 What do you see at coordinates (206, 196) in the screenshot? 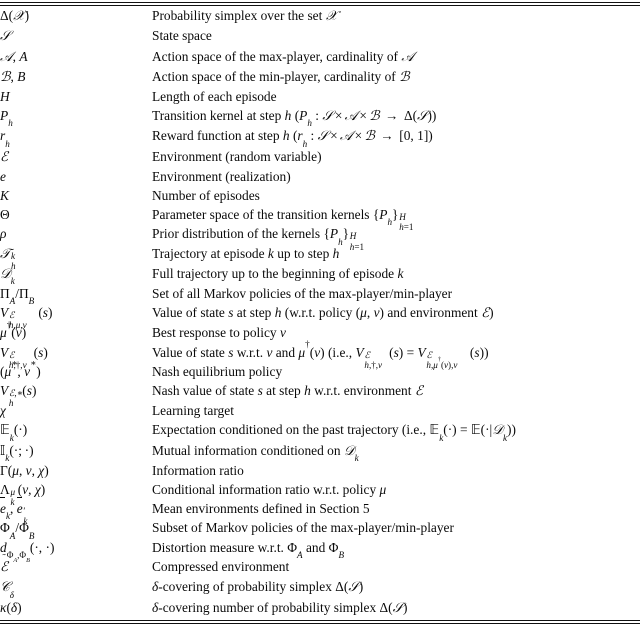
I see `description-cell: Number of episodes` at bounding box center [206, 196].